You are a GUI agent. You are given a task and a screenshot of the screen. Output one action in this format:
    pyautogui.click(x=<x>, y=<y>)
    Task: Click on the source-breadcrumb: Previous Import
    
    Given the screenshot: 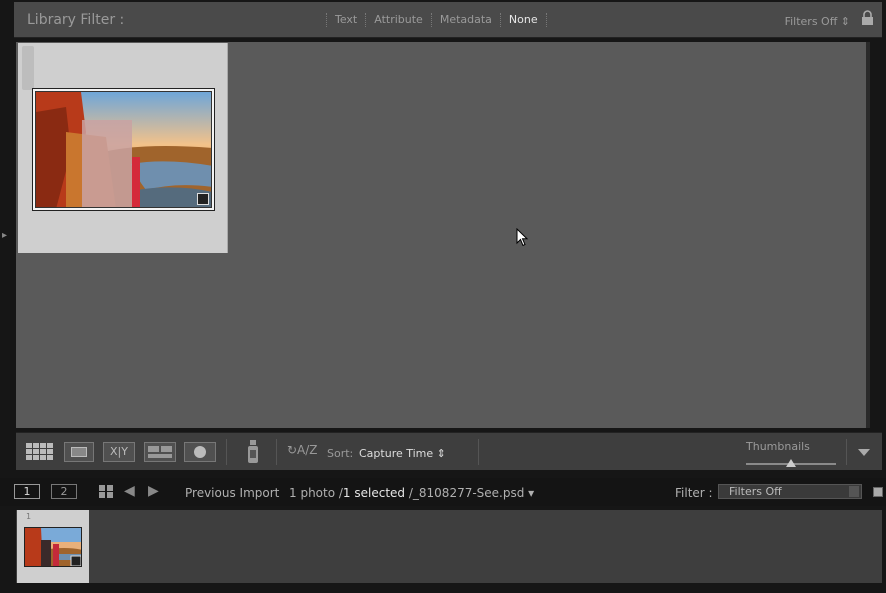 What is the action you would take?
    pyautogui.click(x=232, y=493)
    